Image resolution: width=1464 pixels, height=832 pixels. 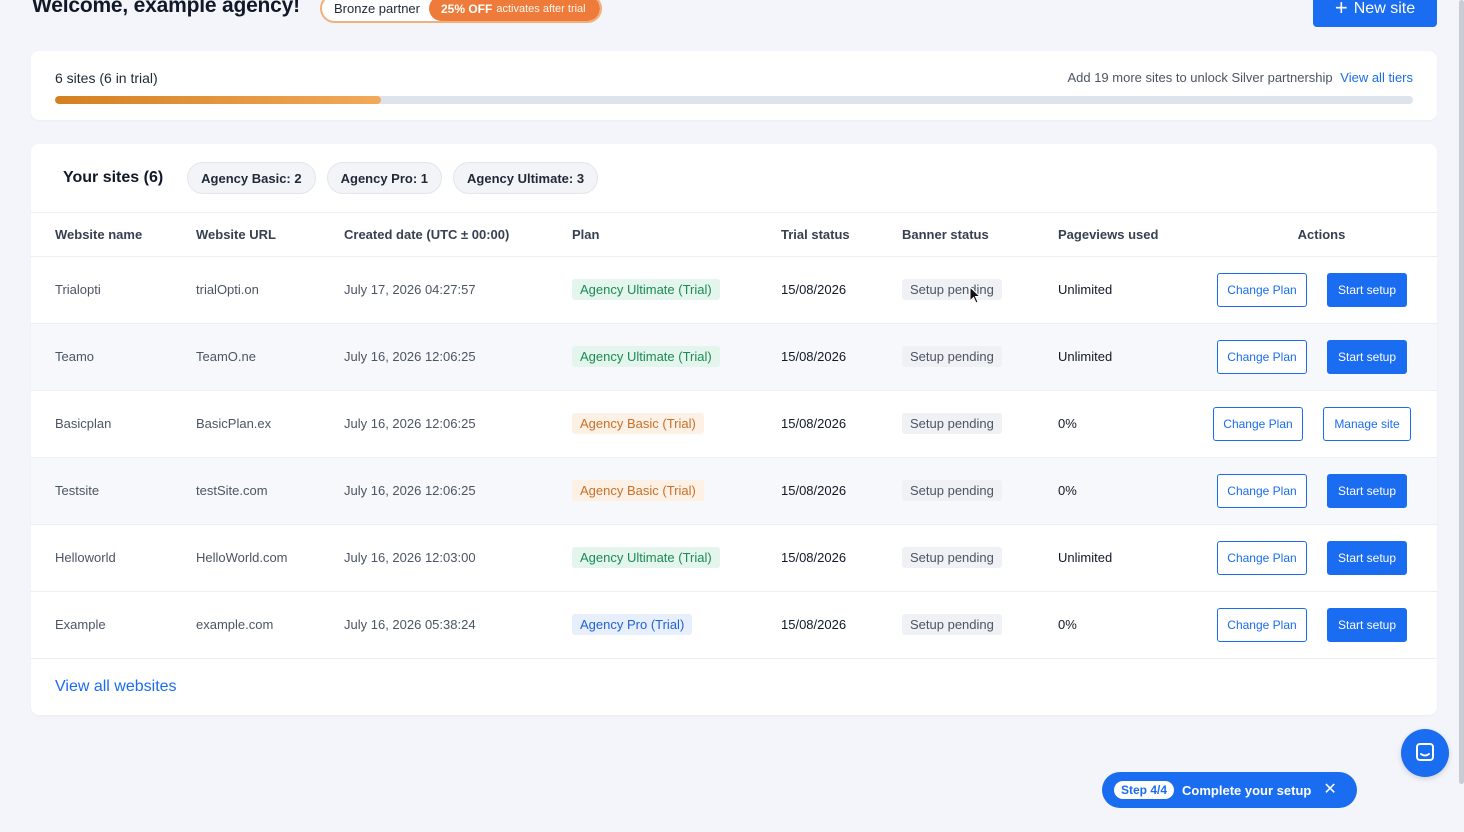 What do you see at coordinates (113, 235) in the screenshot?
I see `column-header: Website name` at bounding box center [113, 235].